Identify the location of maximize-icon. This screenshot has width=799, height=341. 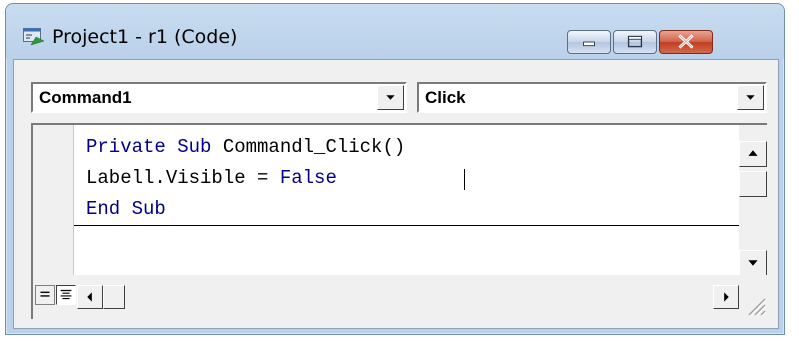
(635, 41).